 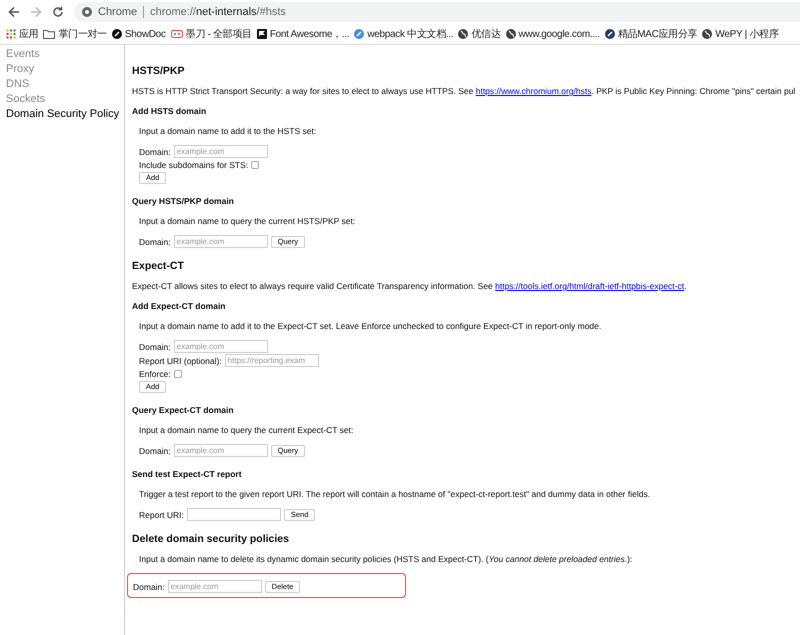 I want to click on url-text: chrome://net-internals/#hsts, so click(x=218, y=12).